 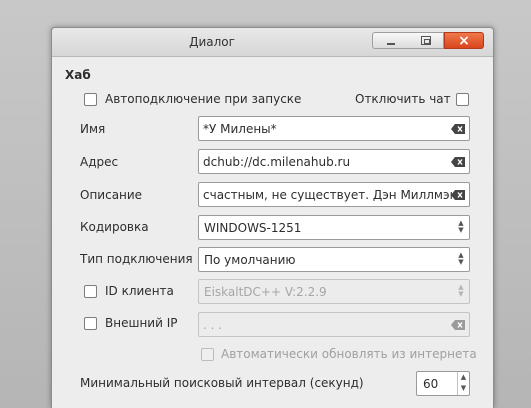 What do you see at coordinates (111, 195) in the screenshot?
I see `description-label: Описание` at bounding box center [111, 195].